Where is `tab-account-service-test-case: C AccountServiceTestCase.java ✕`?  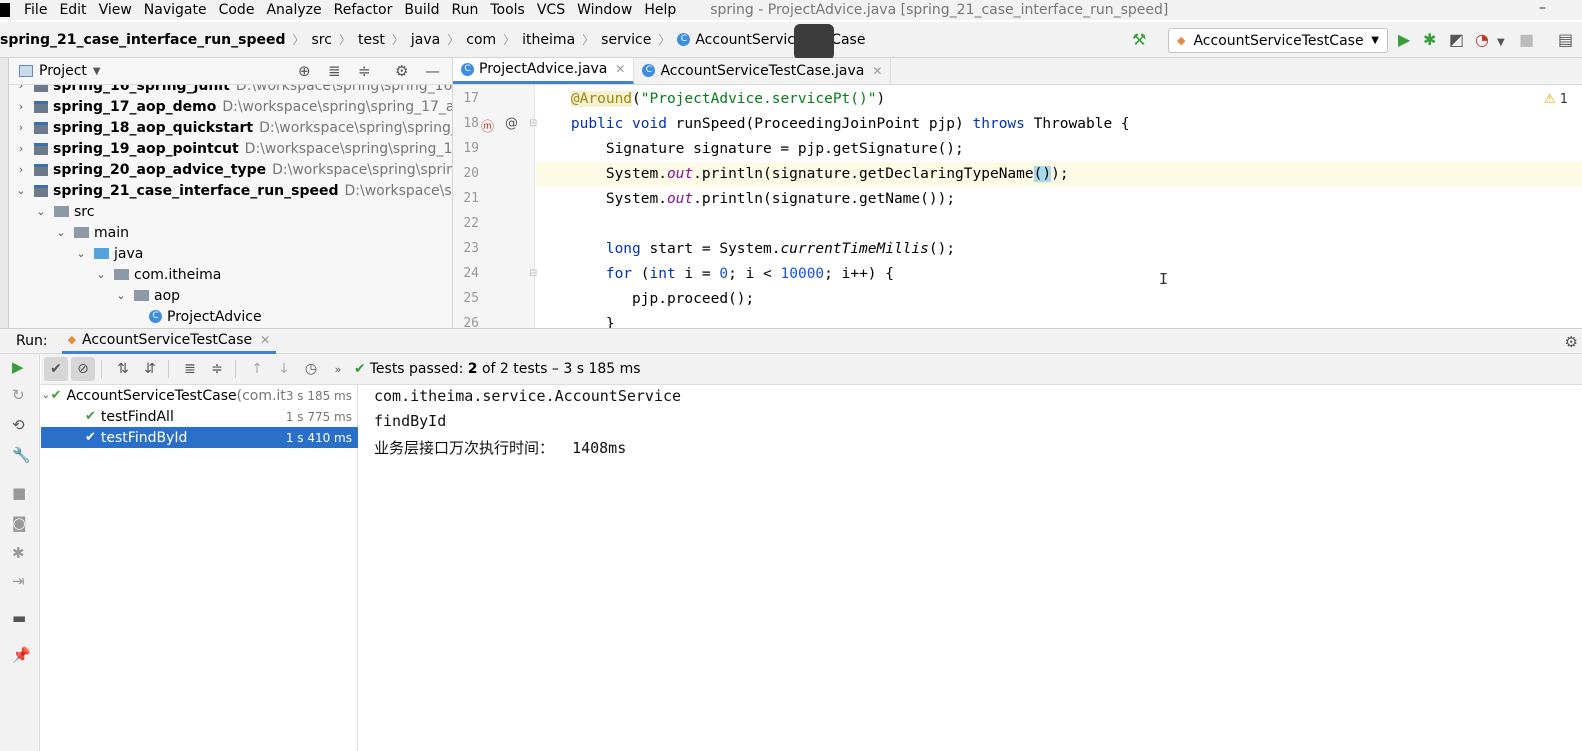 tab-account-service-test-case: C AccountServiceTestCase.java ✕ is located at coordinates (763, 71).